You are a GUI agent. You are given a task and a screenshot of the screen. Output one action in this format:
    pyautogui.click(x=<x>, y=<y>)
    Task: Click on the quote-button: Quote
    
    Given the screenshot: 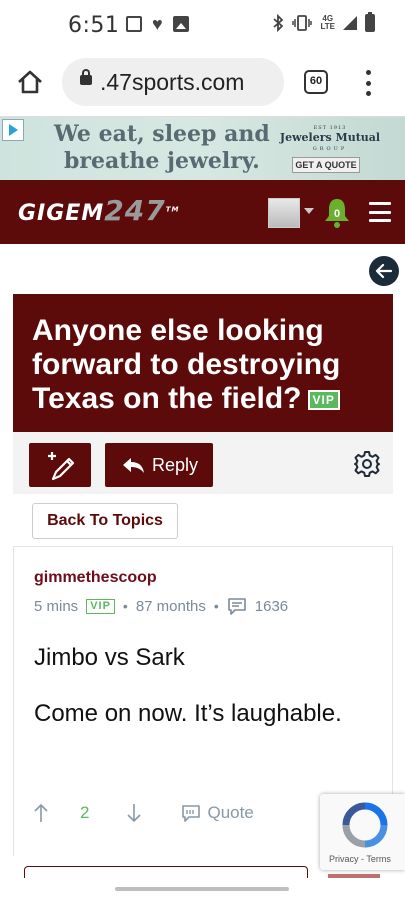 What is the action you would take?
    pyautogui.click(x=217, y=813)
    